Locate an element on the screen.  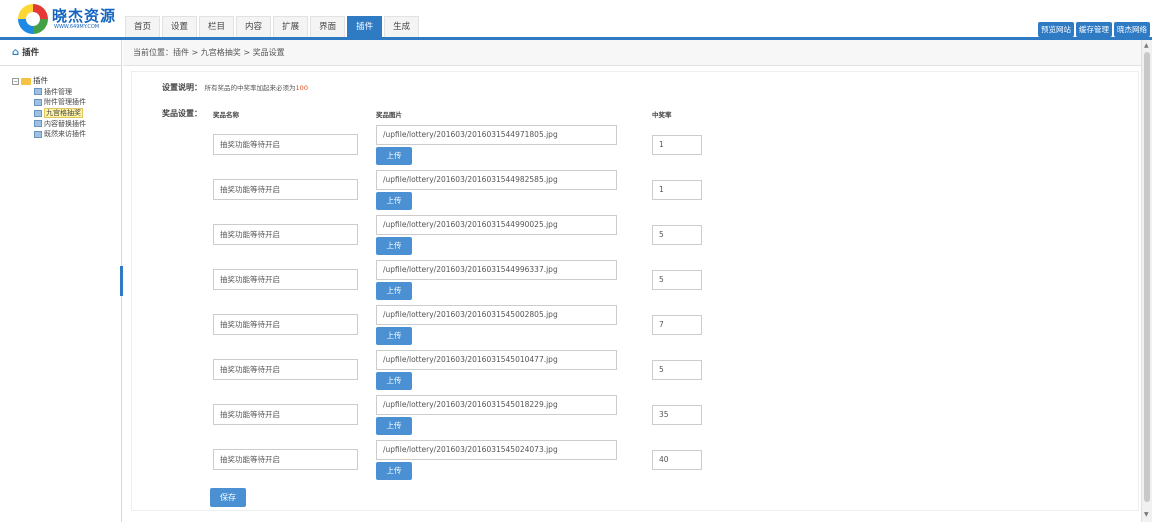
column-header-name: 奖品名称 is located at coordinates (226, 115).